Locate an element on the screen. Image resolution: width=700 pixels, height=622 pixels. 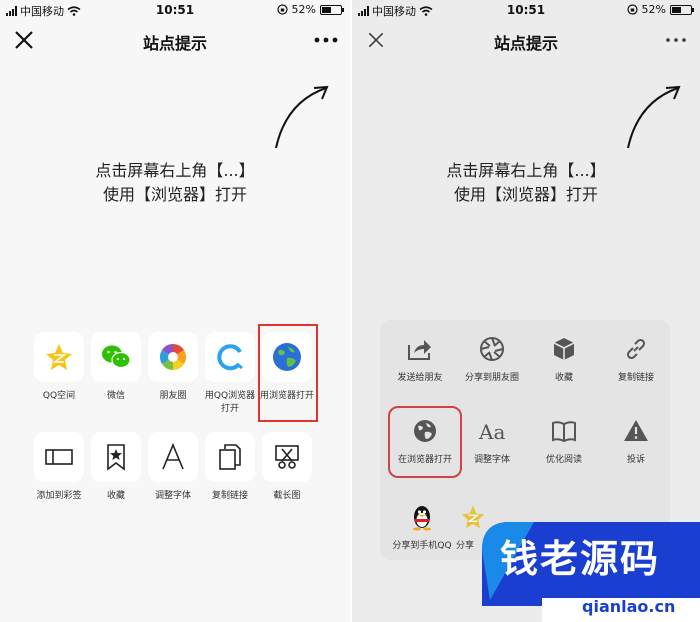
warning-icon-wrap is located at coordinates (636, 431).